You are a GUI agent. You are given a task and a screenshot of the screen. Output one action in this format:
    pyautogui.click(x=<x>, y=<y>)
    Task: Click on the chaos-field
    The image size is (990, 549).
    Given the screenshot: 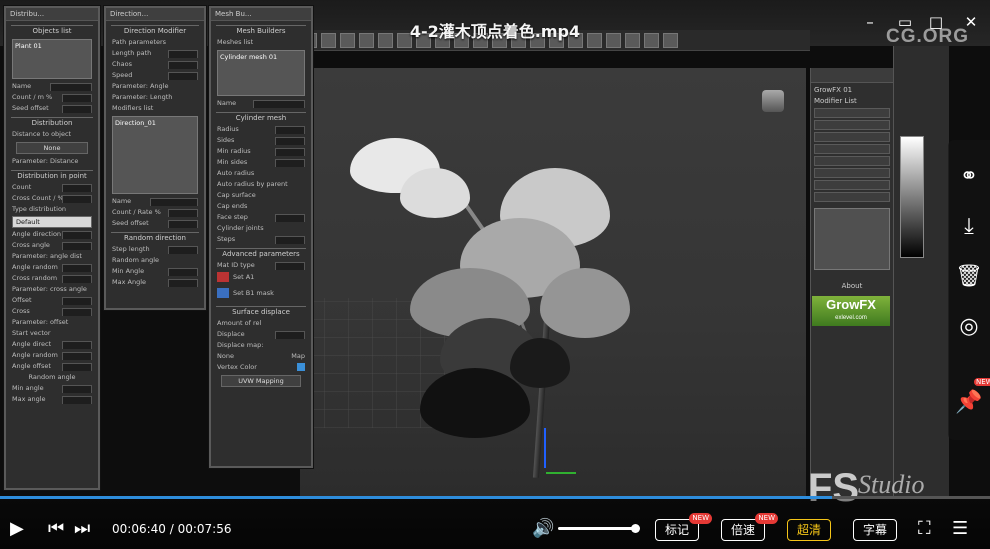 What is the action you would take?
    pyautogui.click(x=183, y=65)
    